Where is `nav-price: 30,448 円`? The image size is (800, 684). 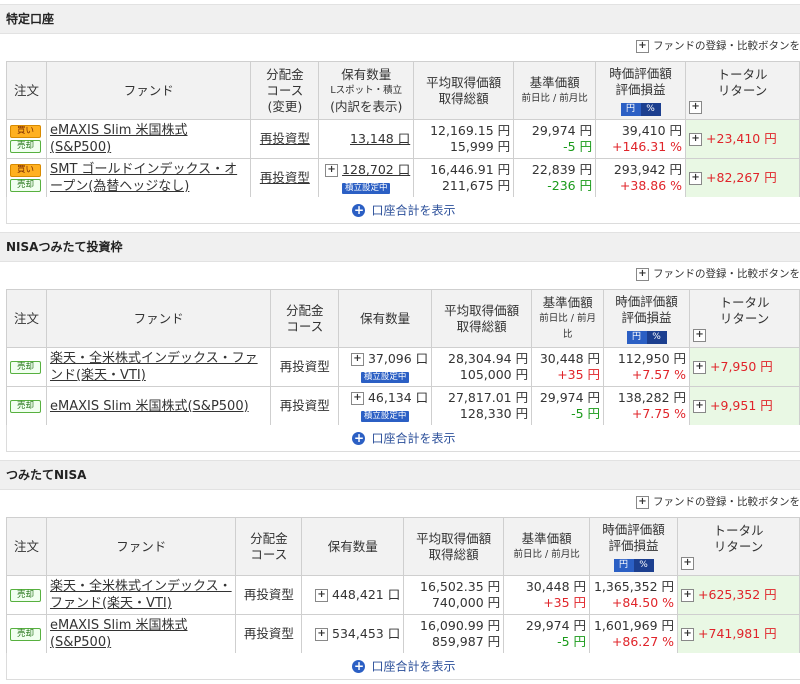
nav-price: 30,448 円 is located at coordinates (556, 586).